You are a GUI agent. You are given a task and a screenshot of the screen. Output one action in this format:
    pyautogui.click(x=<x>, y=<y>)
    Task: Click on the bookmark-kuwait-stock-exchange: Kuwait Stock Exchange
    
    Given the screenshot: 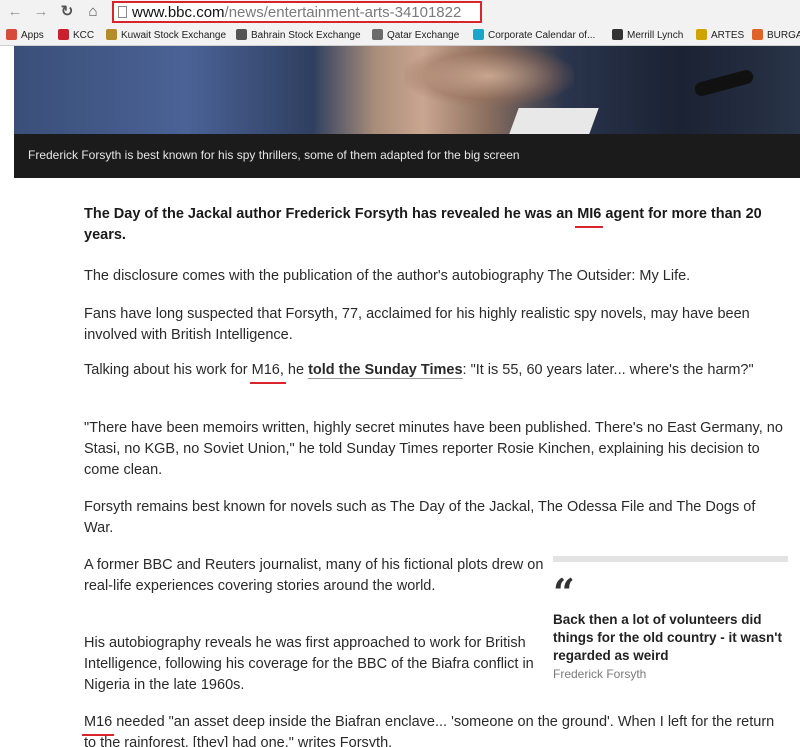 What is the action you would take?
    pyautogui.click(x=166, y=36)
    